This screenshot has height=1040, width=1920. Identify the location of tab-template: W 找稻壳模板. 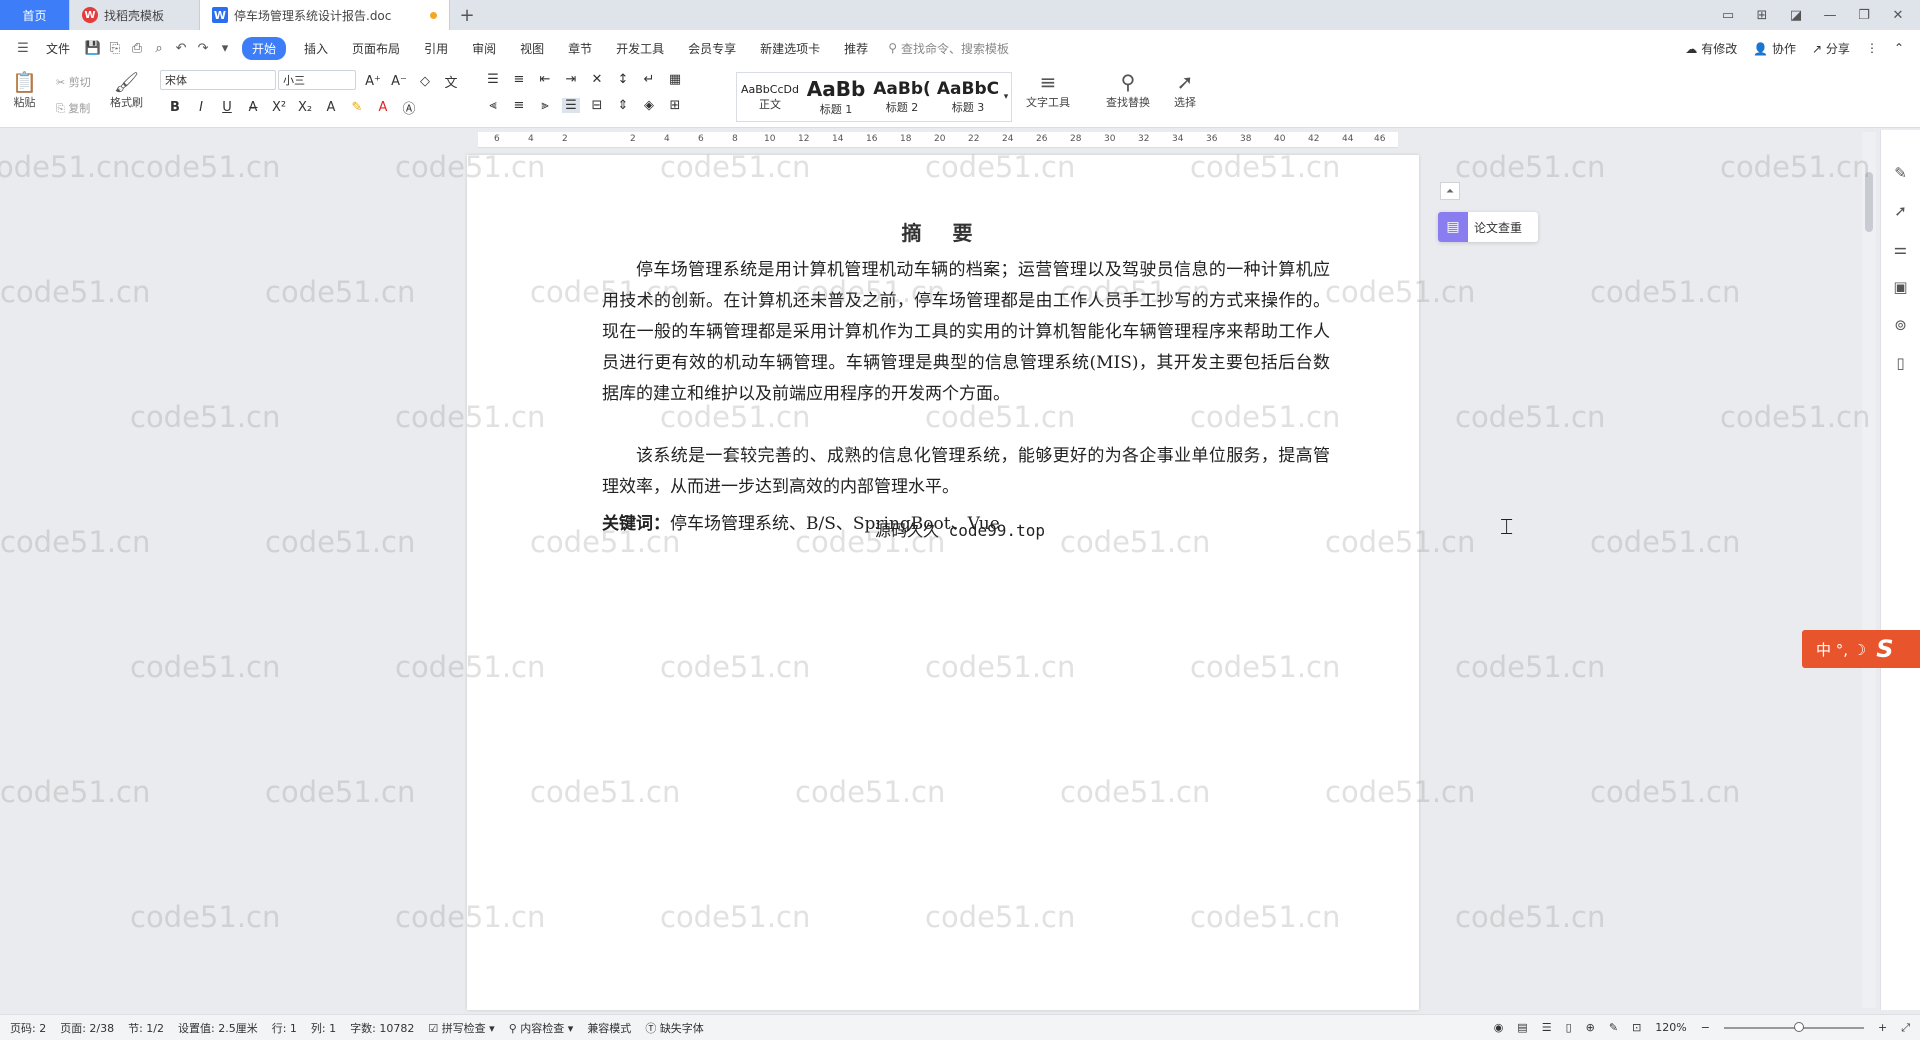
(135, 15).